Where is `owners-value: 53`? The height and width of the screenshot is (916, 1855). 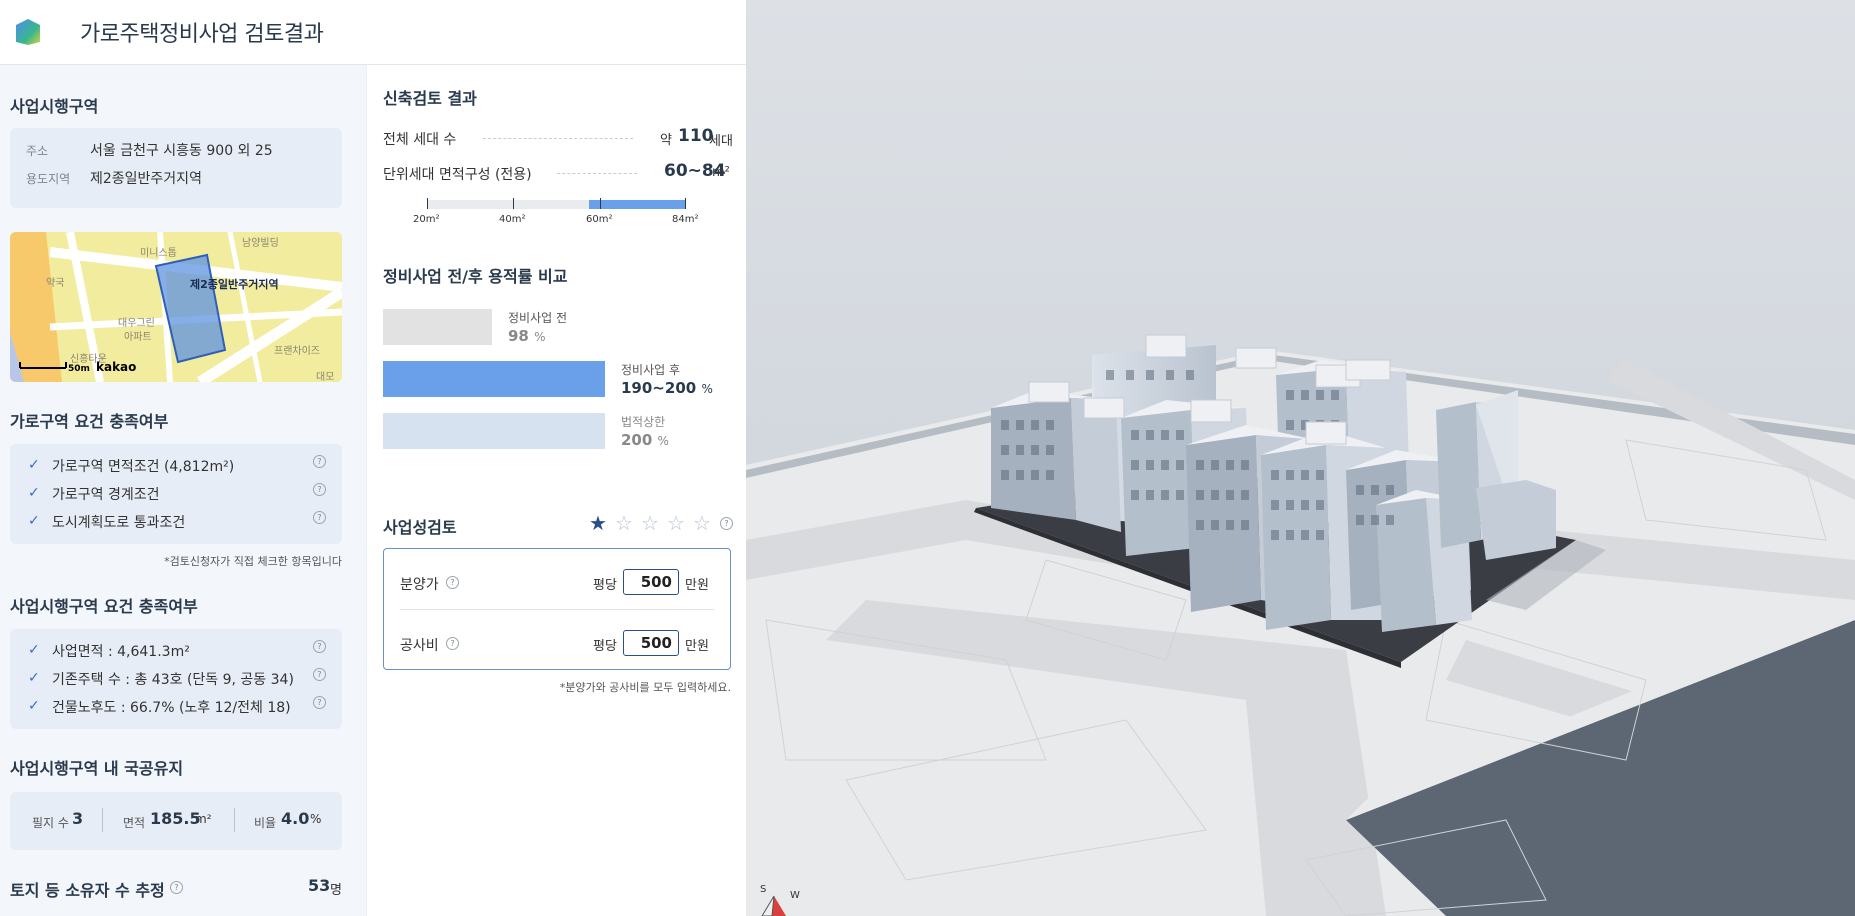 owners-value: 53 is located at coordinates (319, 885).